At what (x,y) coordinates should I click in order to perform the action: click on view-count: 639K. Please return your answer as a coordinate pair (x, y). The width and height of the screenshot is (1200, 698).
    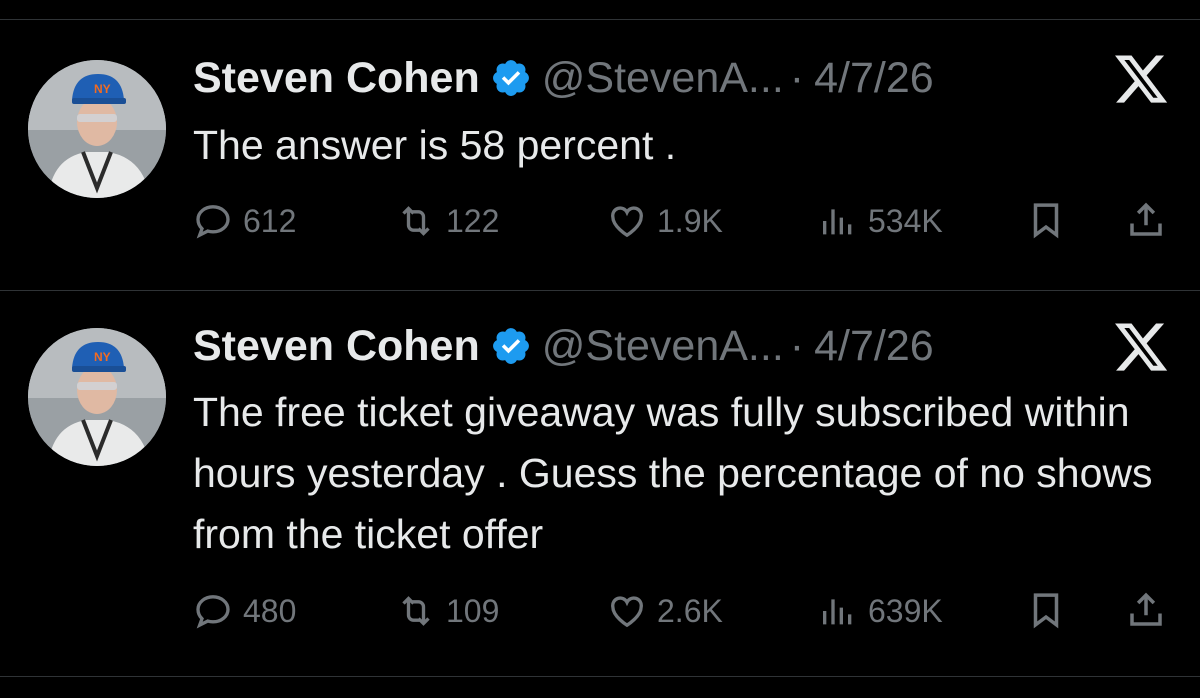
    Looking at the image, I should click on (905, 611).